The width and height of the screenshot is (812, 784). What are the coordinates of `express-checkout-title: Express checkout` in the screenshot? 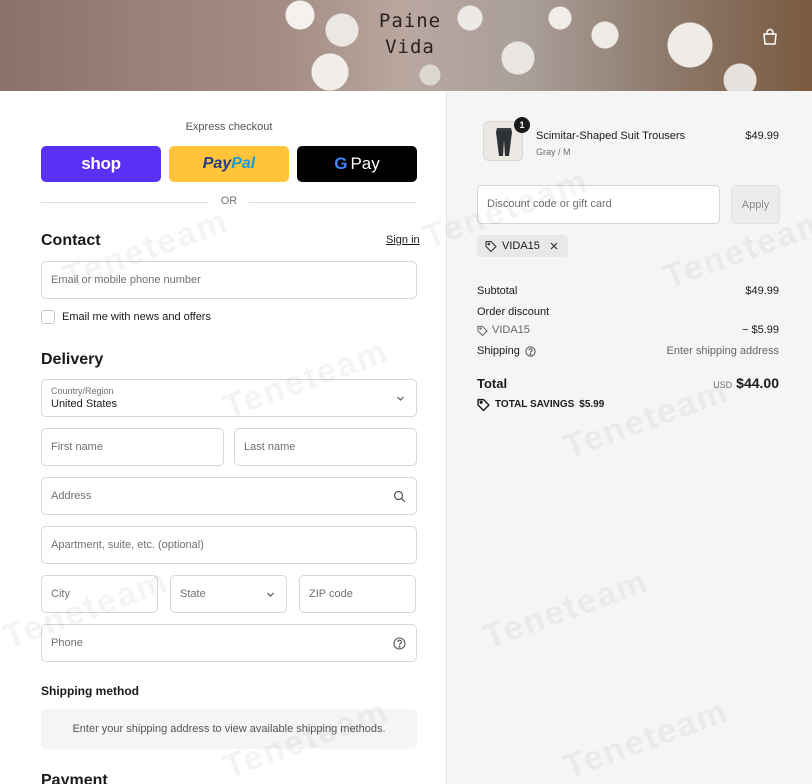 It's located at (229, 127).